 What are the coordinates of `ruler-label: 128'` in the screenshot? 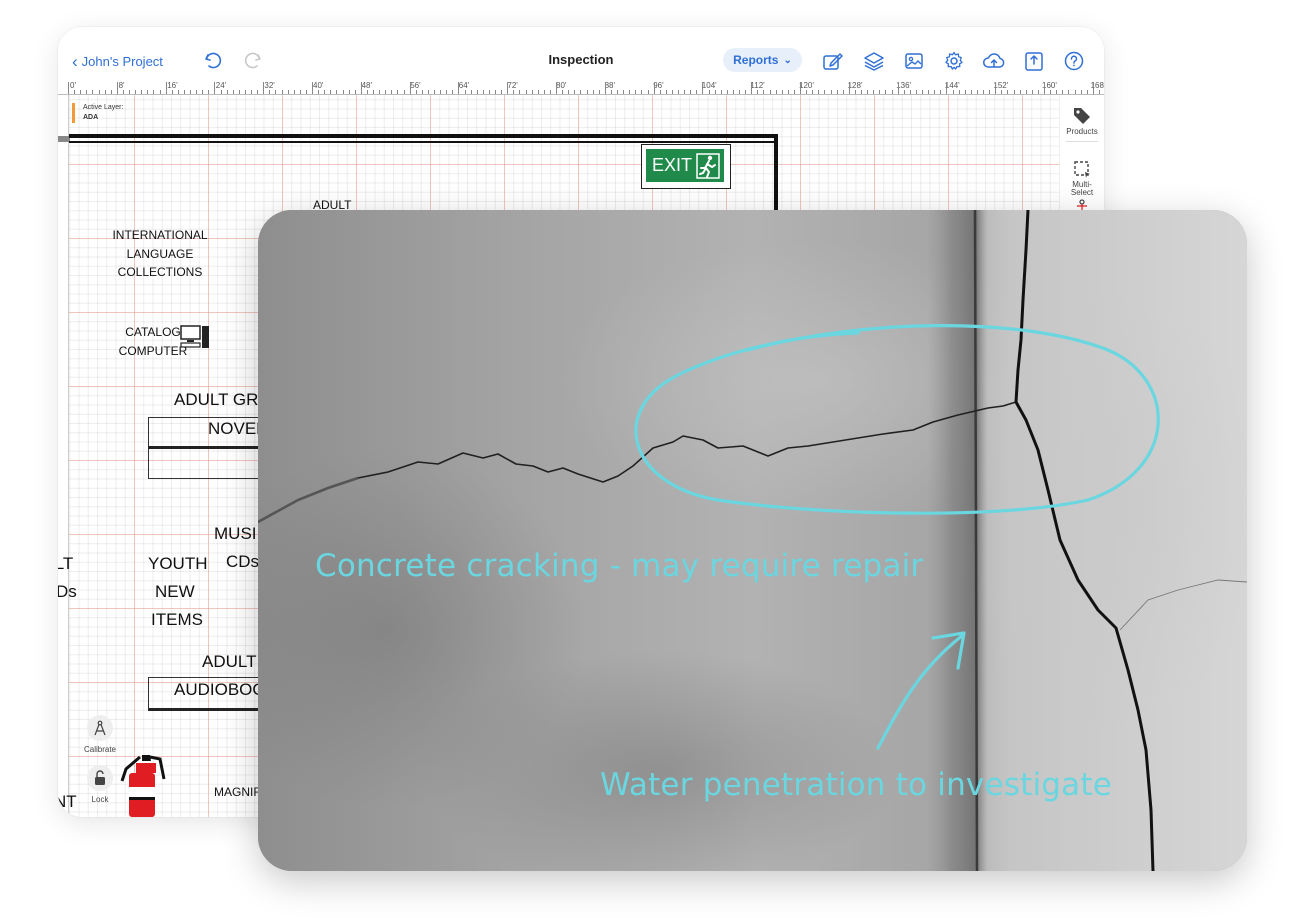 It's located at (855, 85).